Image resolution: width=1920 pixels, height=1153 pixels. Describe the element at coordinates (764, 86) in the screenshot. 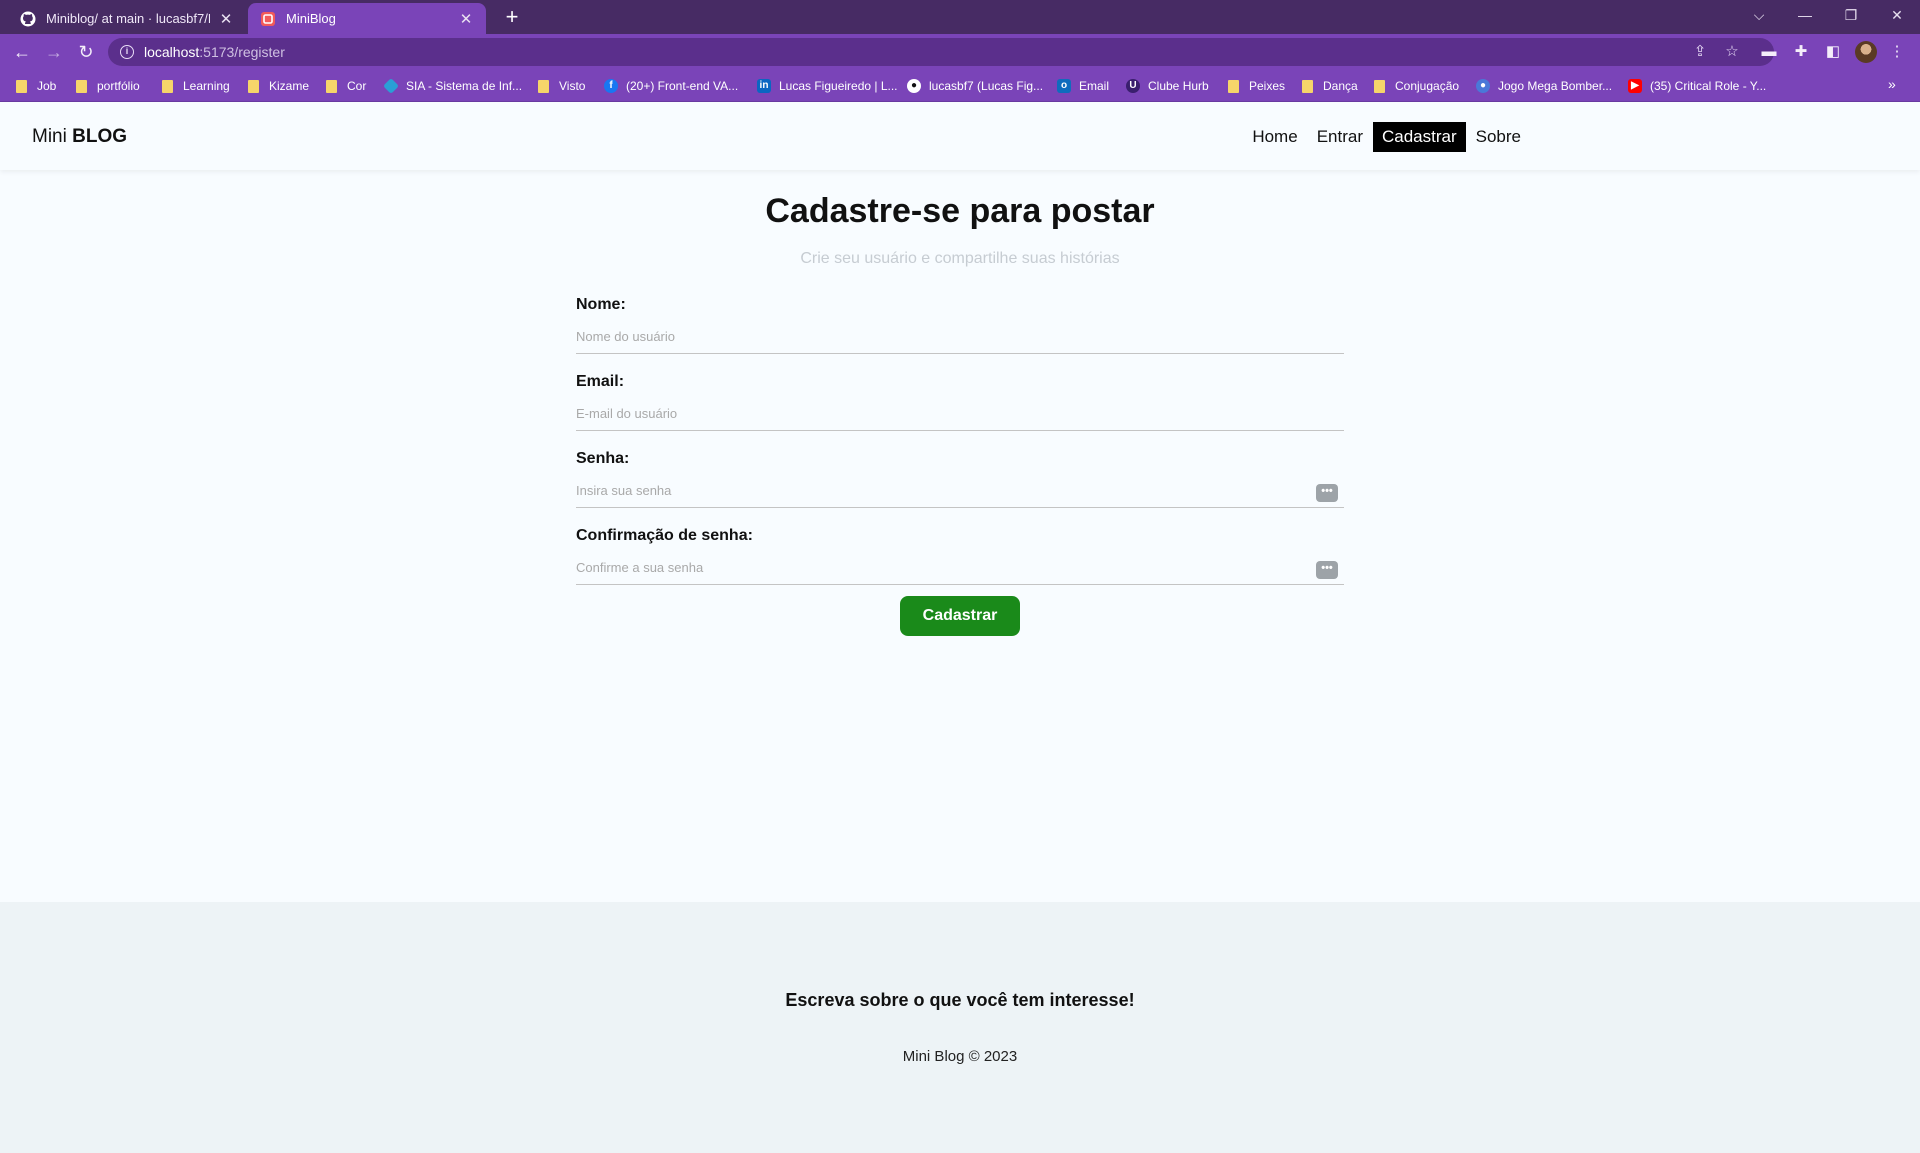

I see `linkedin-icon: in` at that location.